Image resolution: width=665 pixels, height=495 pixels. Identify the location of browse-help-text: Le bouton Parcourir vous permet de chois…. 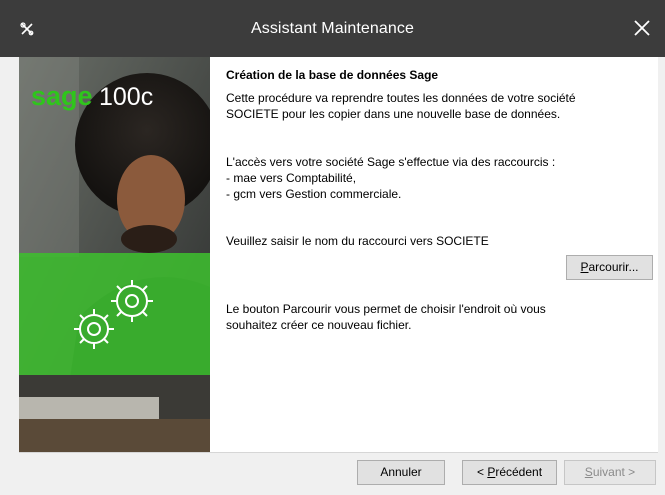
(386, 317).